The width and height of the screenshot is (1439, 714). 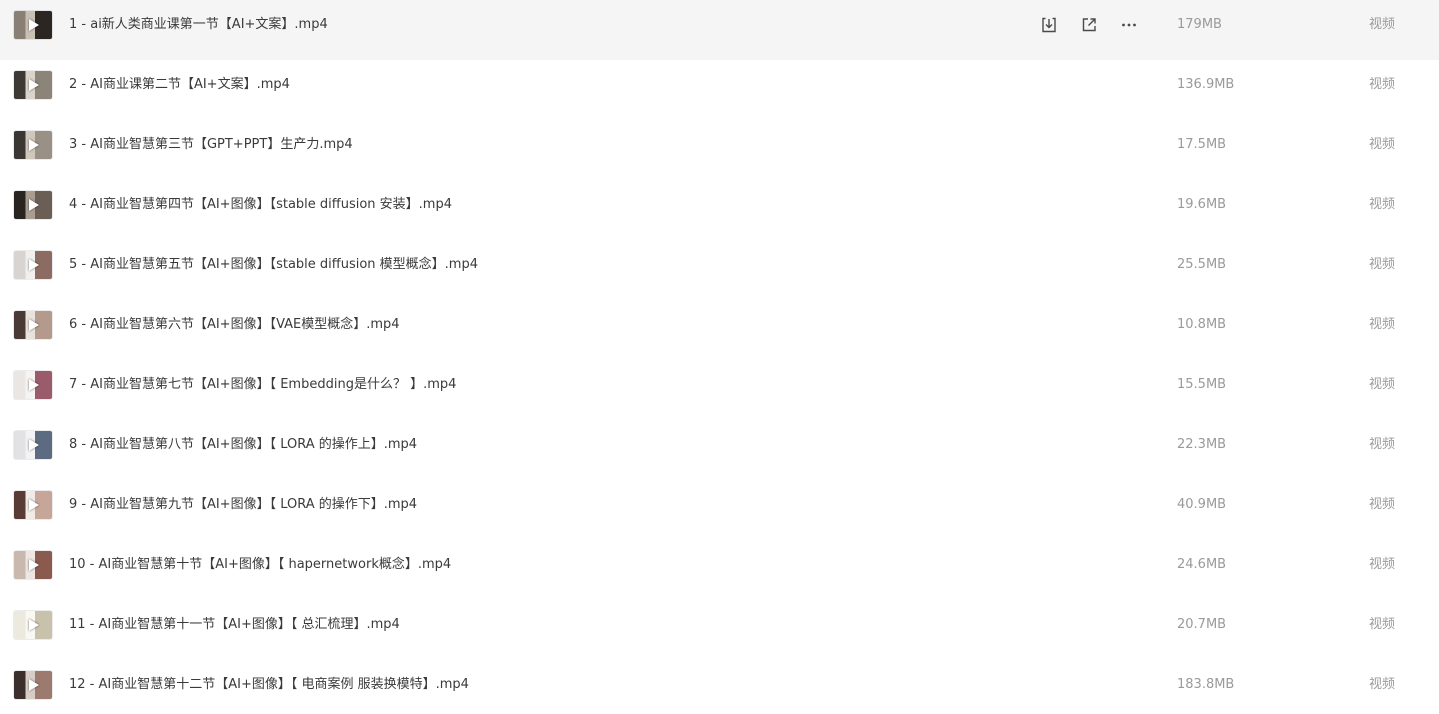 What do you see at coordinates (243, 445) in the screenshot?
I see `file-name: 8 - AI商业智慧第八节【AI+图像】【 LORA 的操作上】.mp4` at bounding box center [243, 445].